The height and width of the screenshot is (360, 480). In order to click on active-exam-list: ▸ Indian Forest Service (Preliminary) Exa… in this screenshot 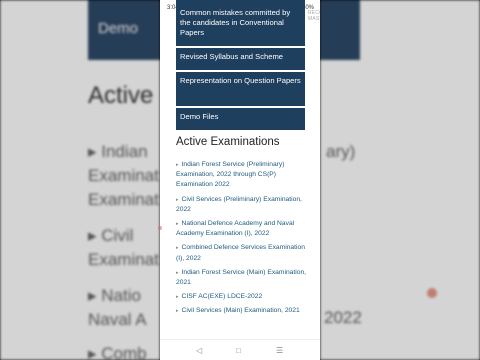, I will do `click(244, 240)`.